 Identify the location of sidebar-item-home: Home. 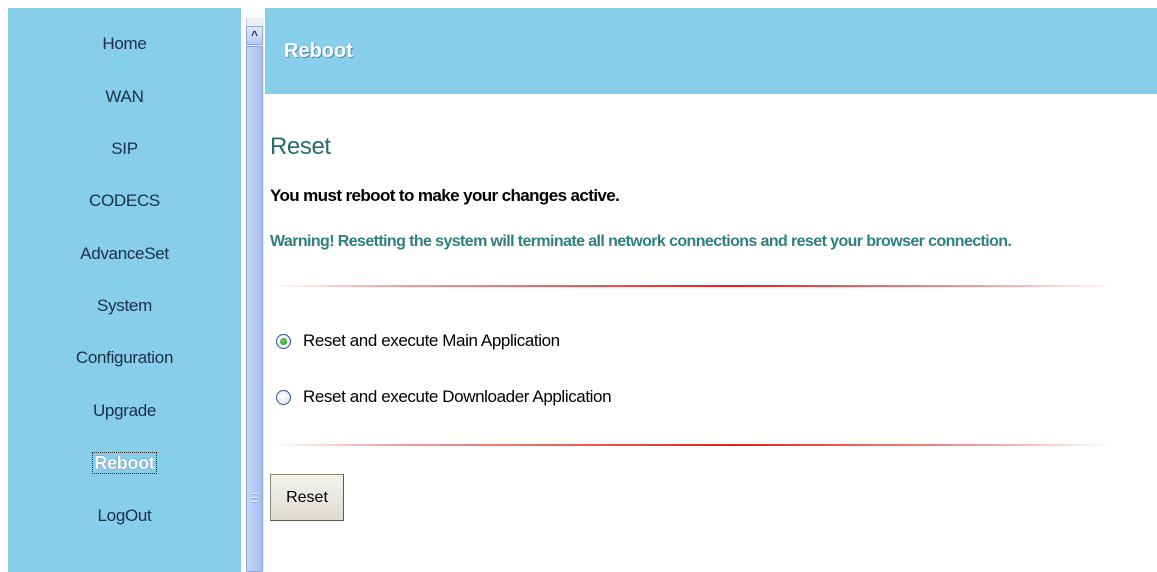
(124, 44).